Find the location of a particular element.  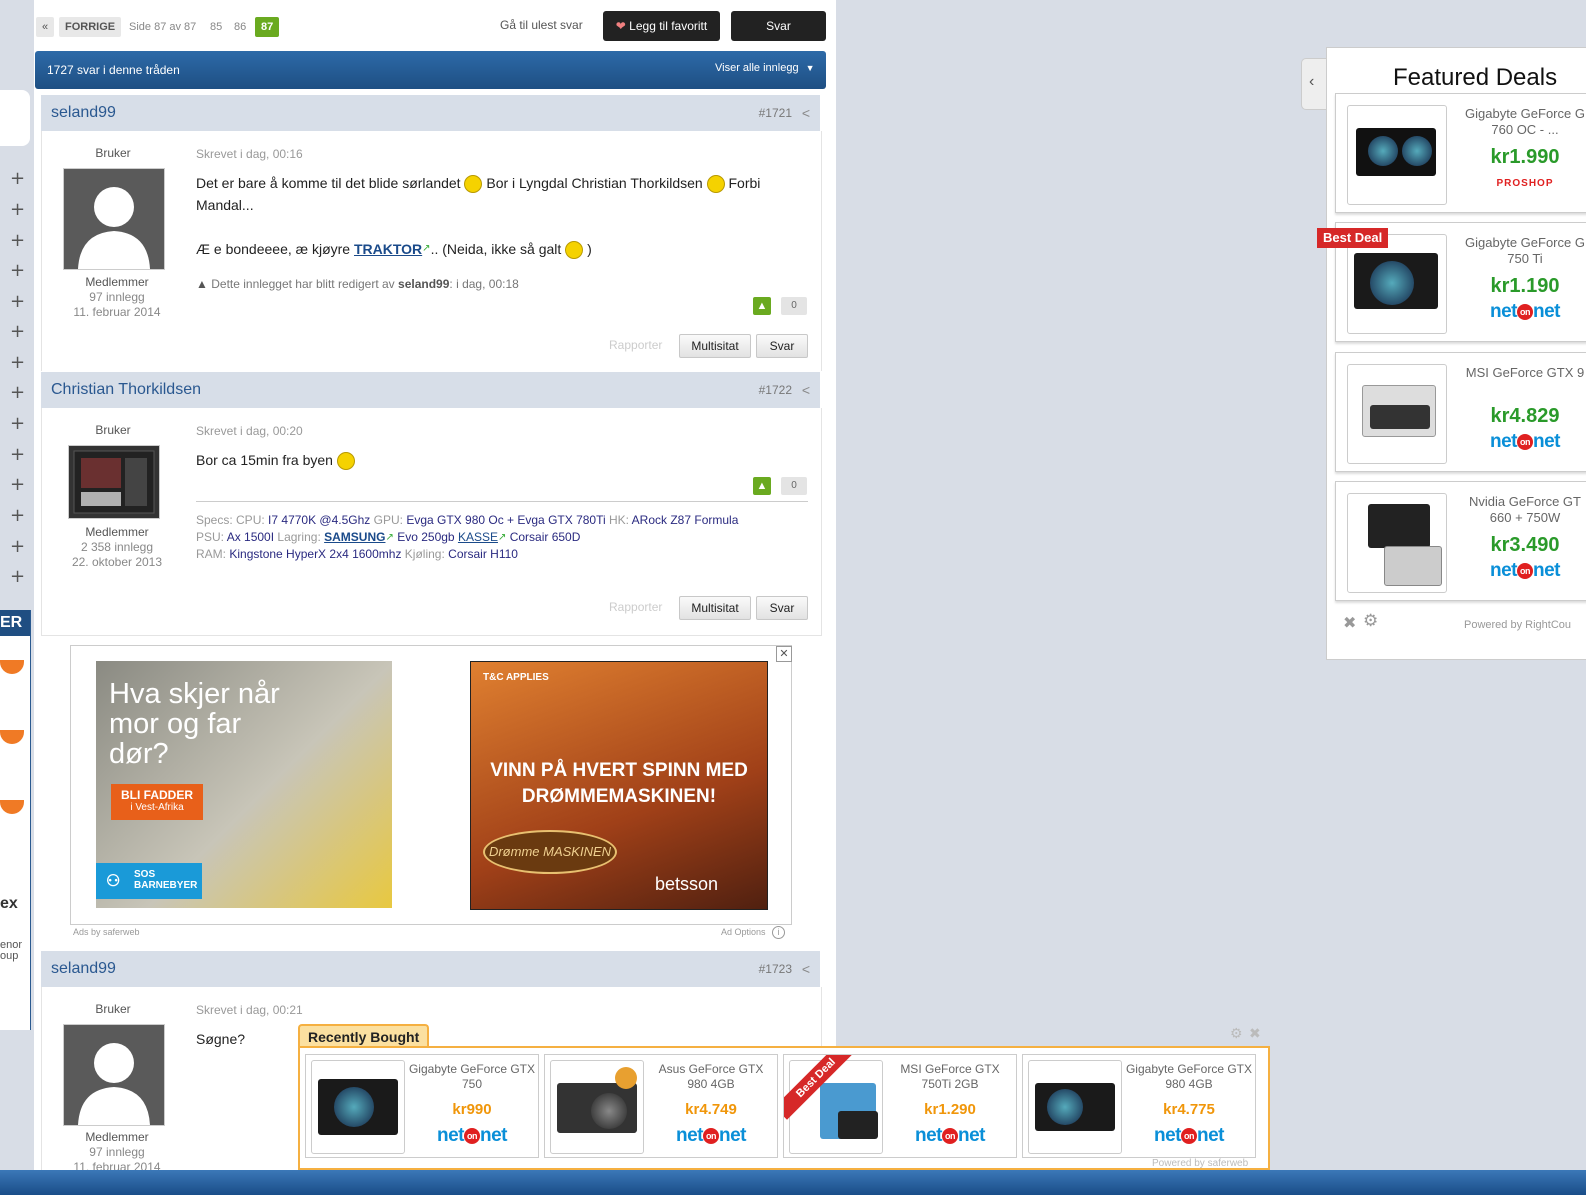

pc-build-avatar-icon is located at coordinates (114, 482).